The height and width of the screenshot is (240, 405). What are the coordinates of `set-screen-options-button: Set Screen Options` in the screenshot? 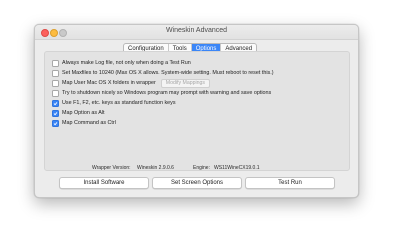 It's located at (197, 183).